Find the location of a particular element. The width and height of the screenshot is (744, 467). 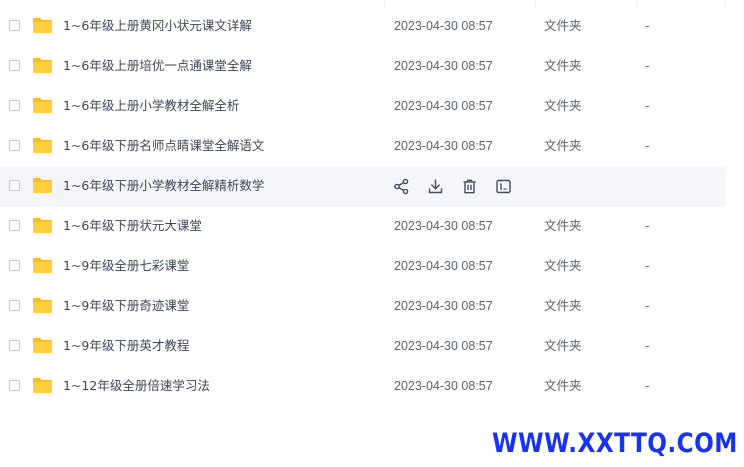

file-name: 1~6年级上册小学教材全解全析 is located at coordinates (151, 106).